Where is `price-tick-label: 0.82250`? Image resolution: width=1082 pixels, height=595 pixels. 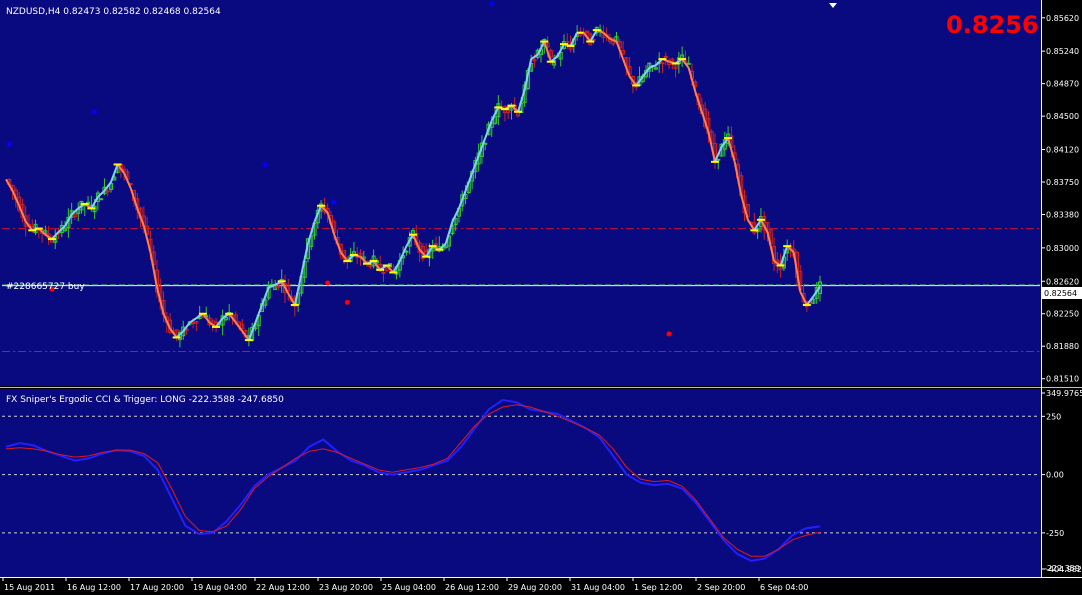 price-tick-label: 0.82250 is located at coordinates (1062, 314).